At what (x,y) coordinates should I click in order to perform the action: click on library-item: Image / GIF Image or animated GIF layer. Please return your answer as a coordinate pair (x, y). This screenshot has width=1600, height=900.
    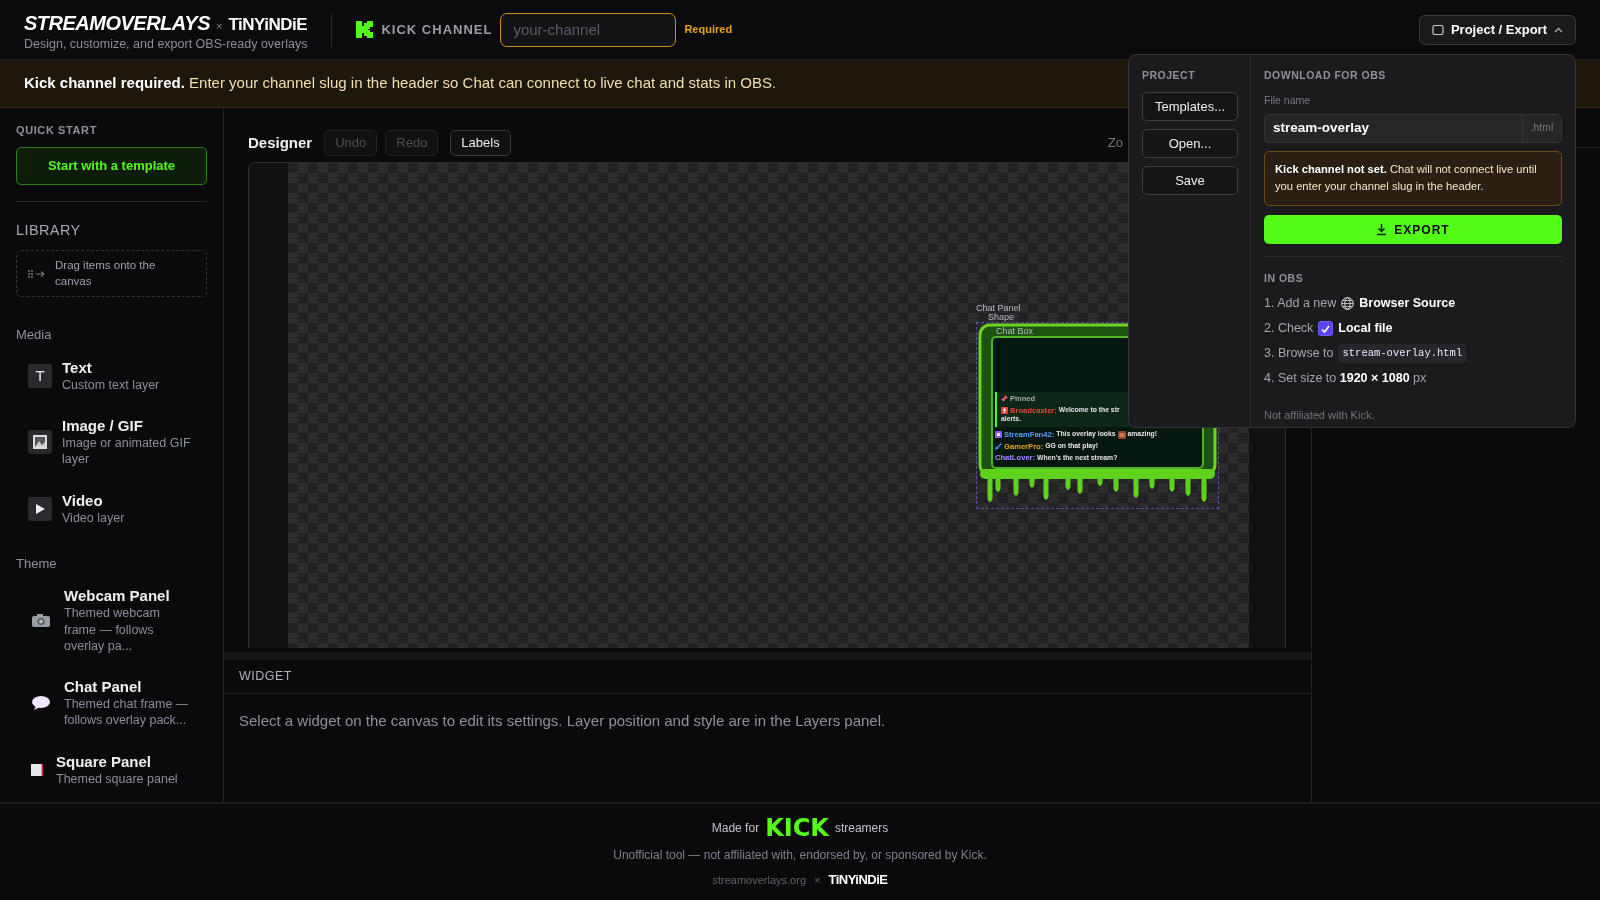
    Looking at the image, I should click on (111, 442).